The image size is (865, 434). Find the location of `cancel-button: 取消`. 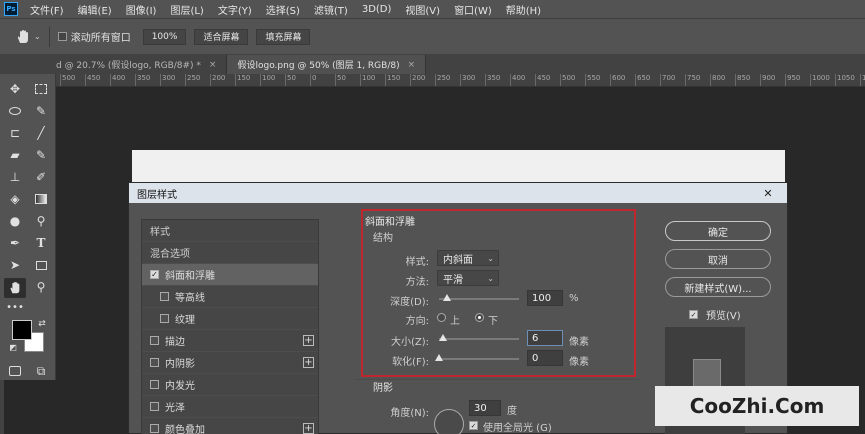

cancel-button: 取消 is located at coordinates (718, 259).